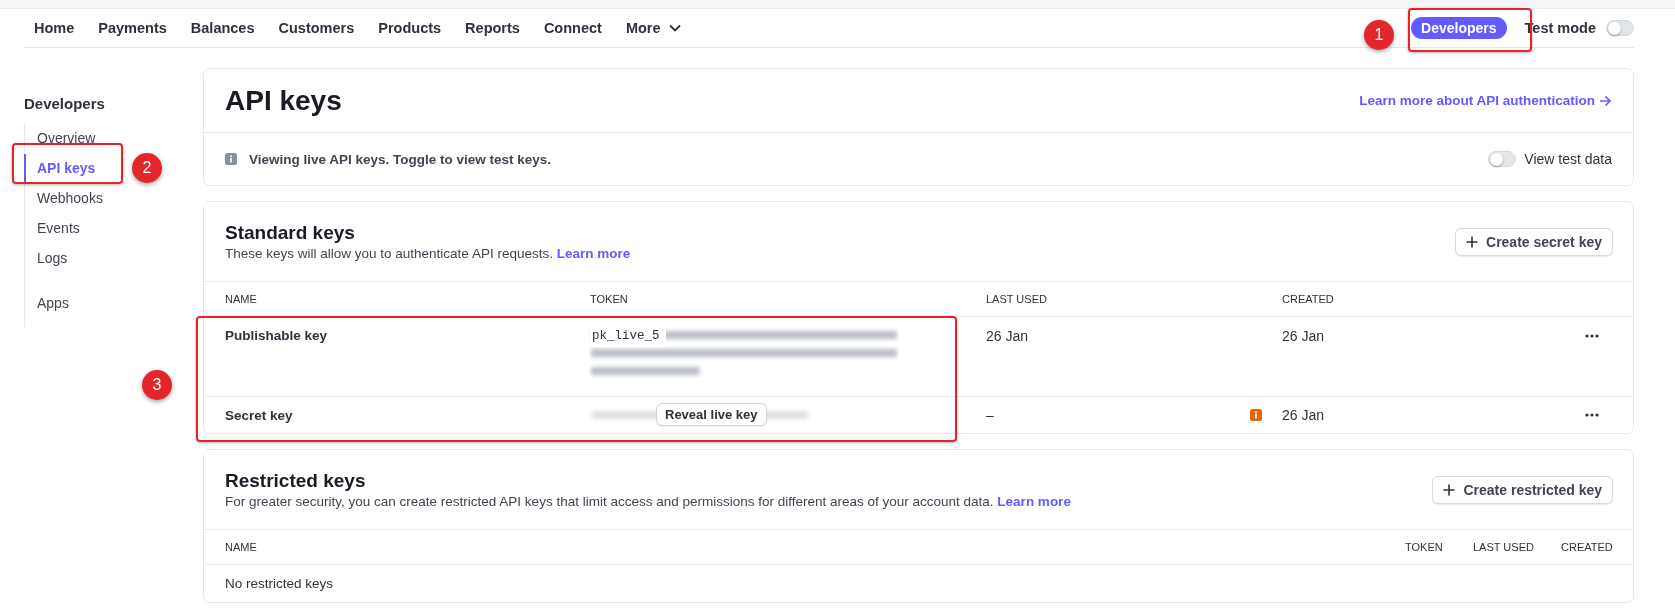 The image size is (1675, 615). Describe the element at coordinates (316, 28) in the screenshot. I see `nav-item: Customers` at that location.